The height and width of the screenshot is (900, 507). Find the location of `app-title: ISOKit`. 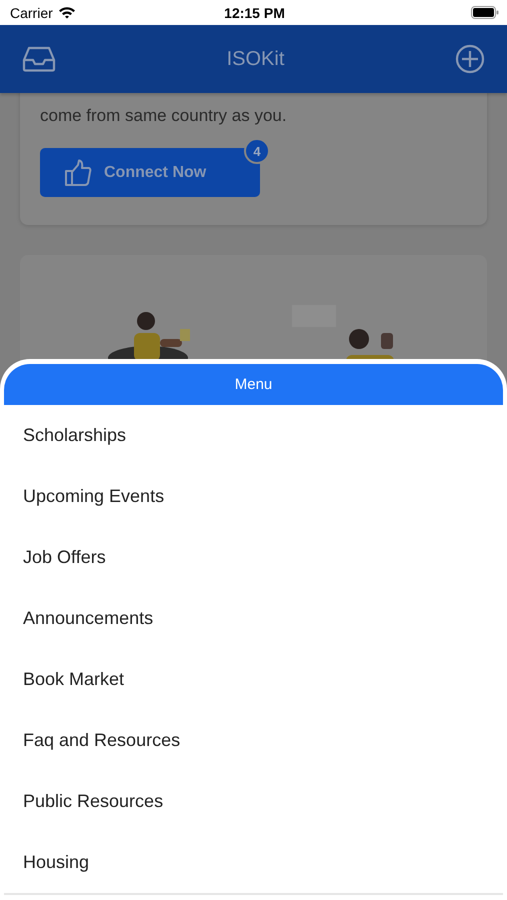

app-title: ISOKit is located at coordinates (255, 59).